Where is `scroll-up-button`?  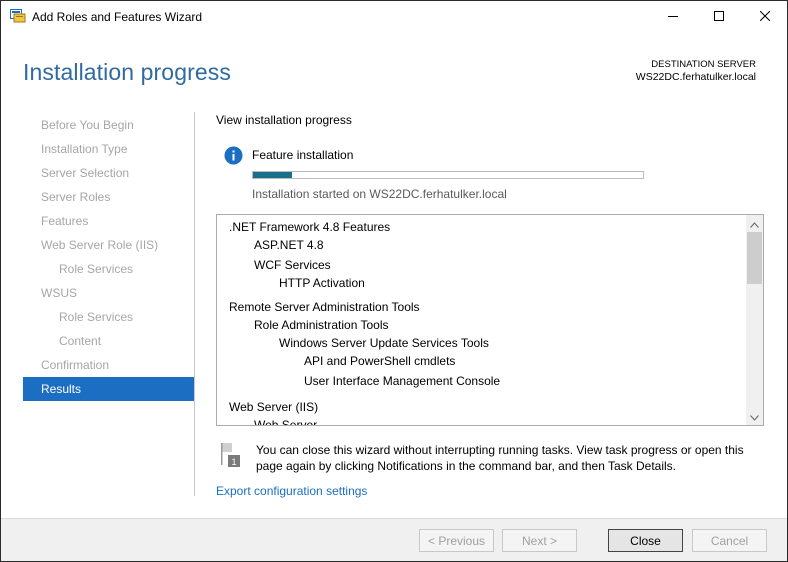
scroll-up-button is located at coordinates (754, 223).